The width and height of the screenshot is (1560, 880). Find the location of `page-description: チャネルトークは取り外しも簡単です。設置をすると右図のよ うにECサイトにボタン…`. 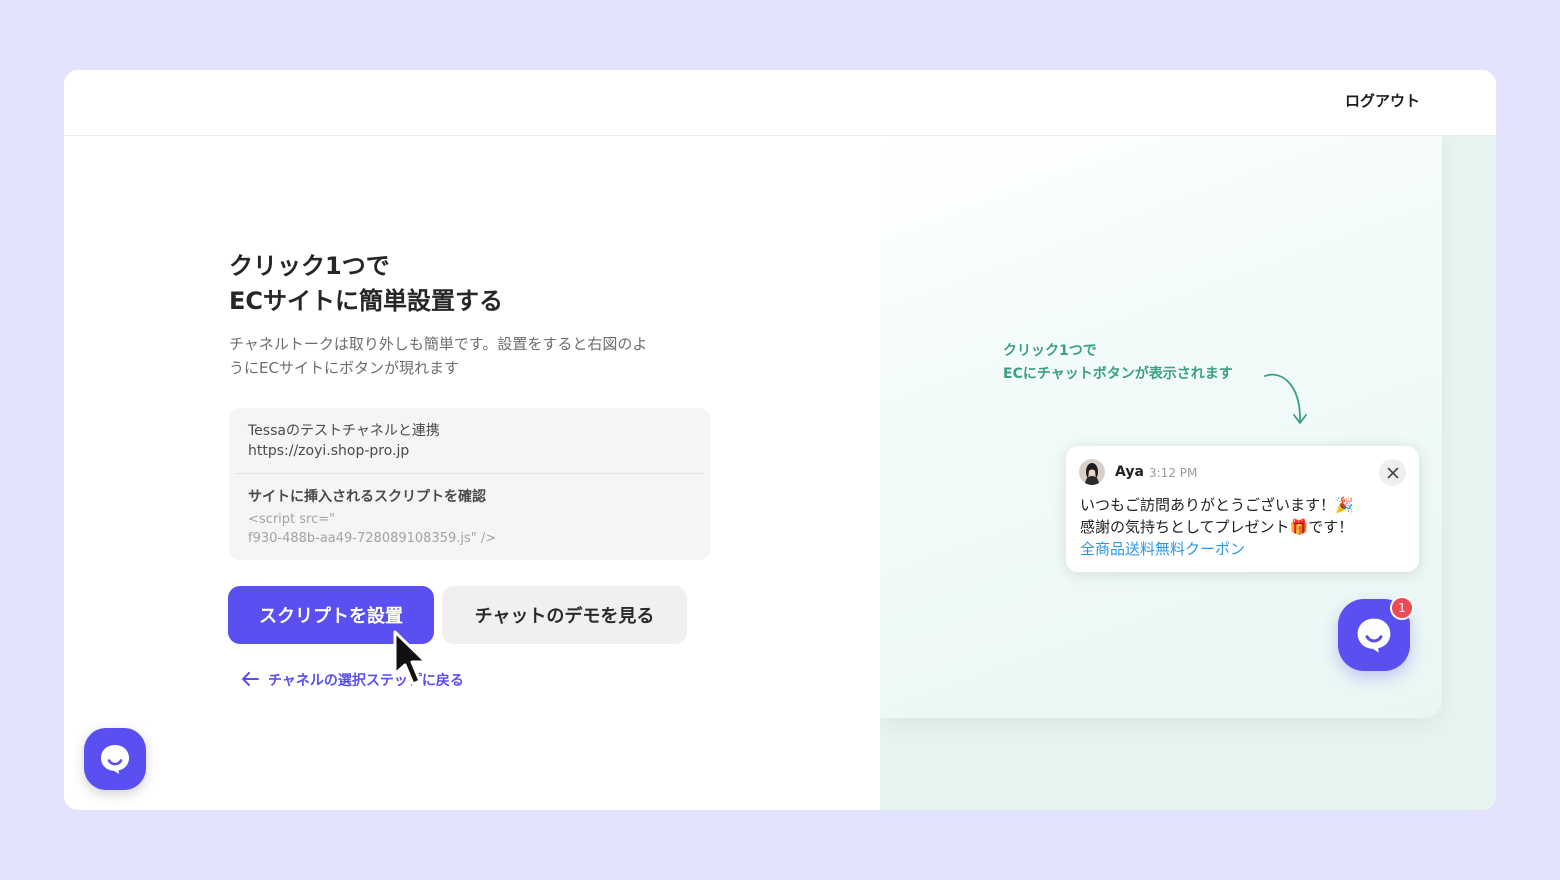

page-description: チャネルトークは取り外しも簡単です。設置をすると右図のよ うにECサイトにボタン… is located at coordinates (474, 356).